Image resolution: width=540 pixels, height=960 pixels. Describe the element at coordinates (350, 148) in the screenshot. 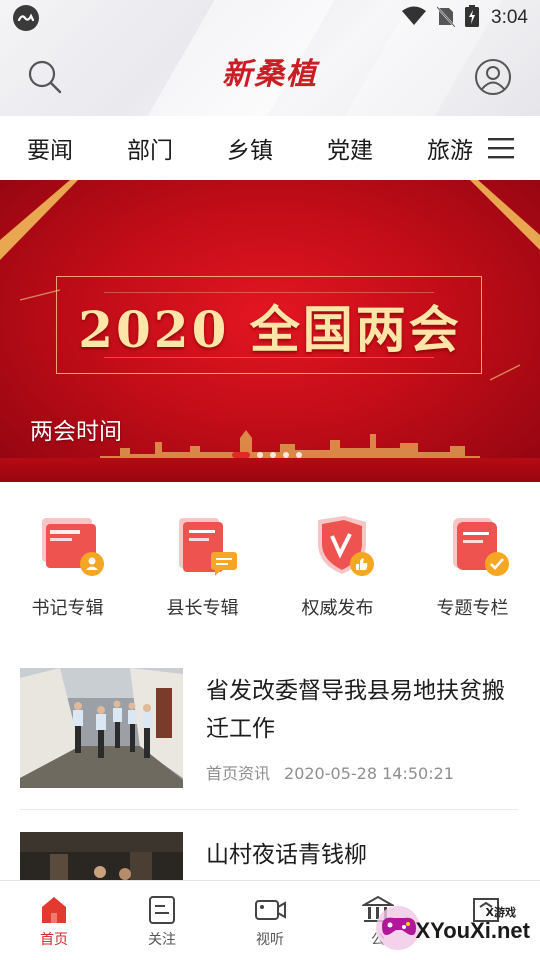

I see `tab-dangjian: 党建` at that location.